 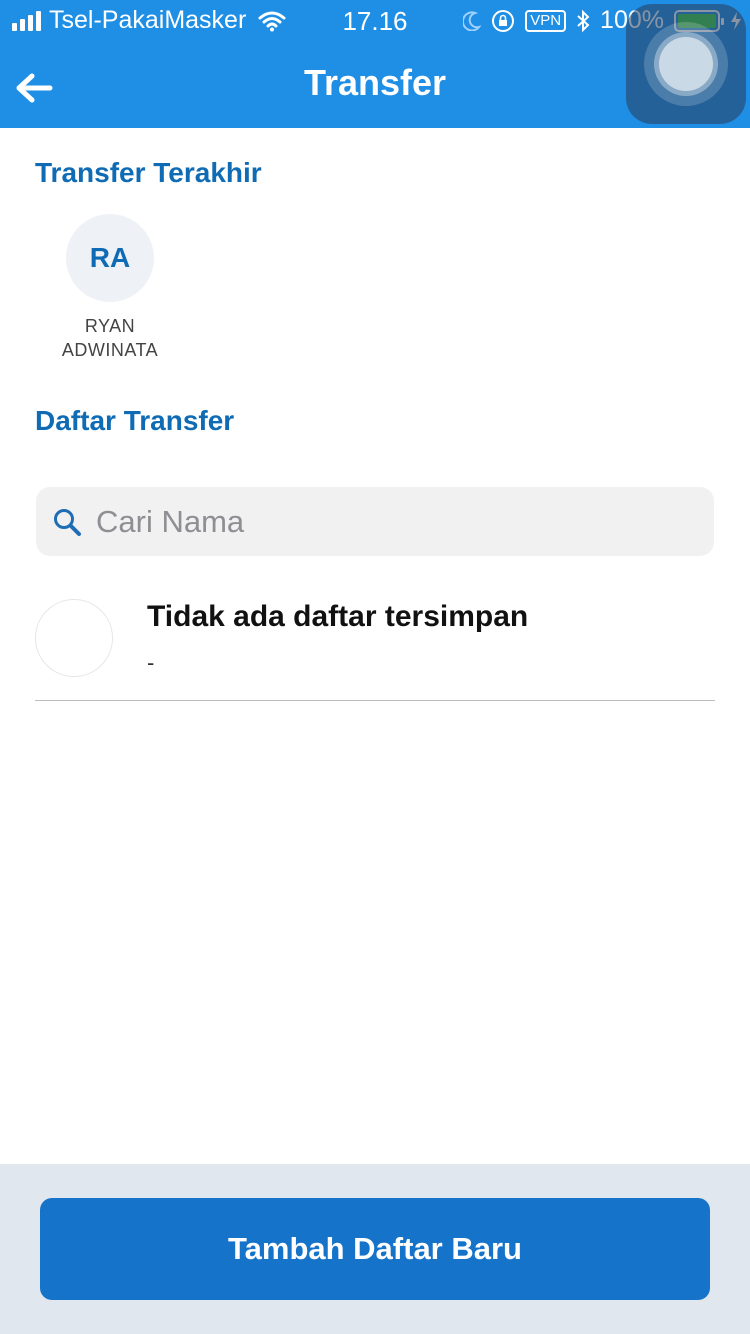 What do you see at coordinates (375, 64) in the screenshot?
I see `app-header: Tsel-PakaiMasker 17.16 VPN 100%` at bounding box center [375, 64].